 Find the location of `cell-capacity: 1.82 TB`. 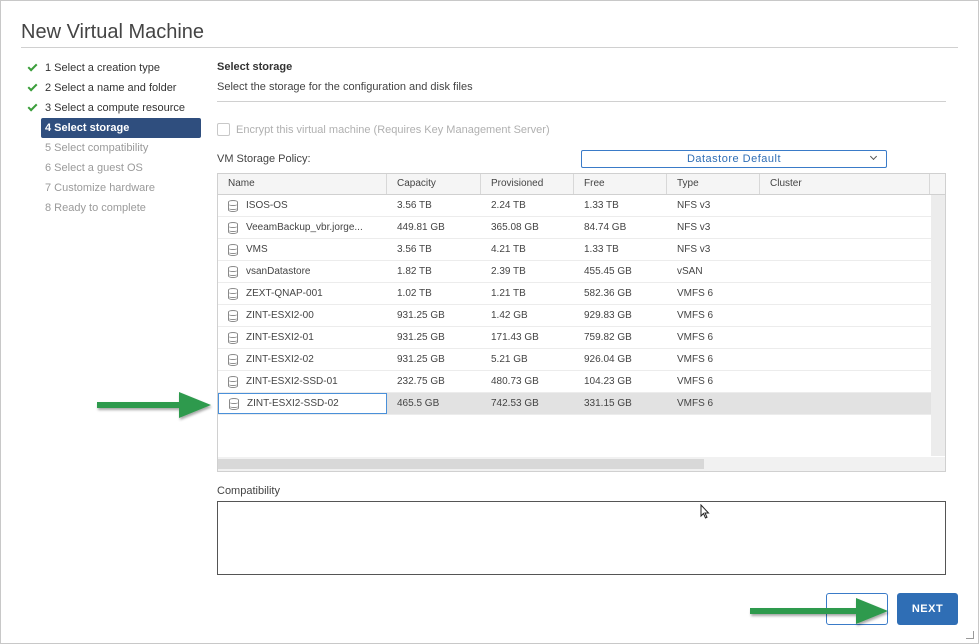

cell-capacity: 1.82 TB is located at coordinates (434, 271).